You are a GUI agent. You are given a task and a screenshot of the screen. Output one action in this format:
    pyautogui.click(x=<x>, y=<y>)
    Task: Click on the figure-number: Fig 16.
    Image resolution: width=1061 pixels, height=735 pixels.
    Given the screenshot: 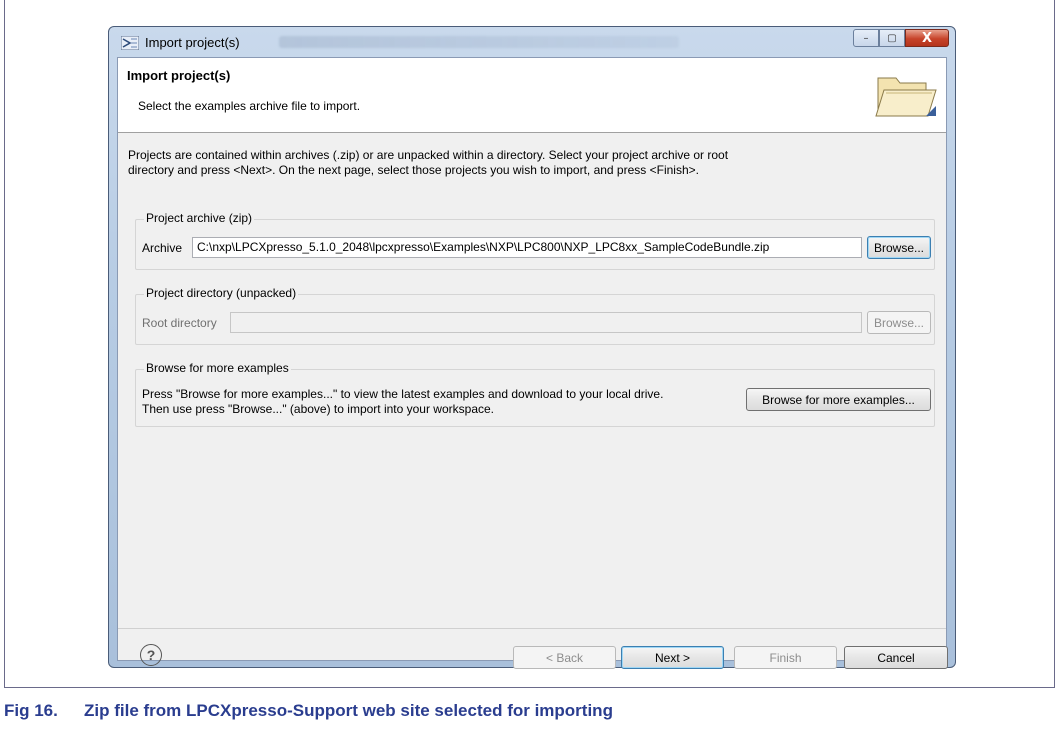 What is the action you would take?
    pyautogui.click(x=31, y=710)
    